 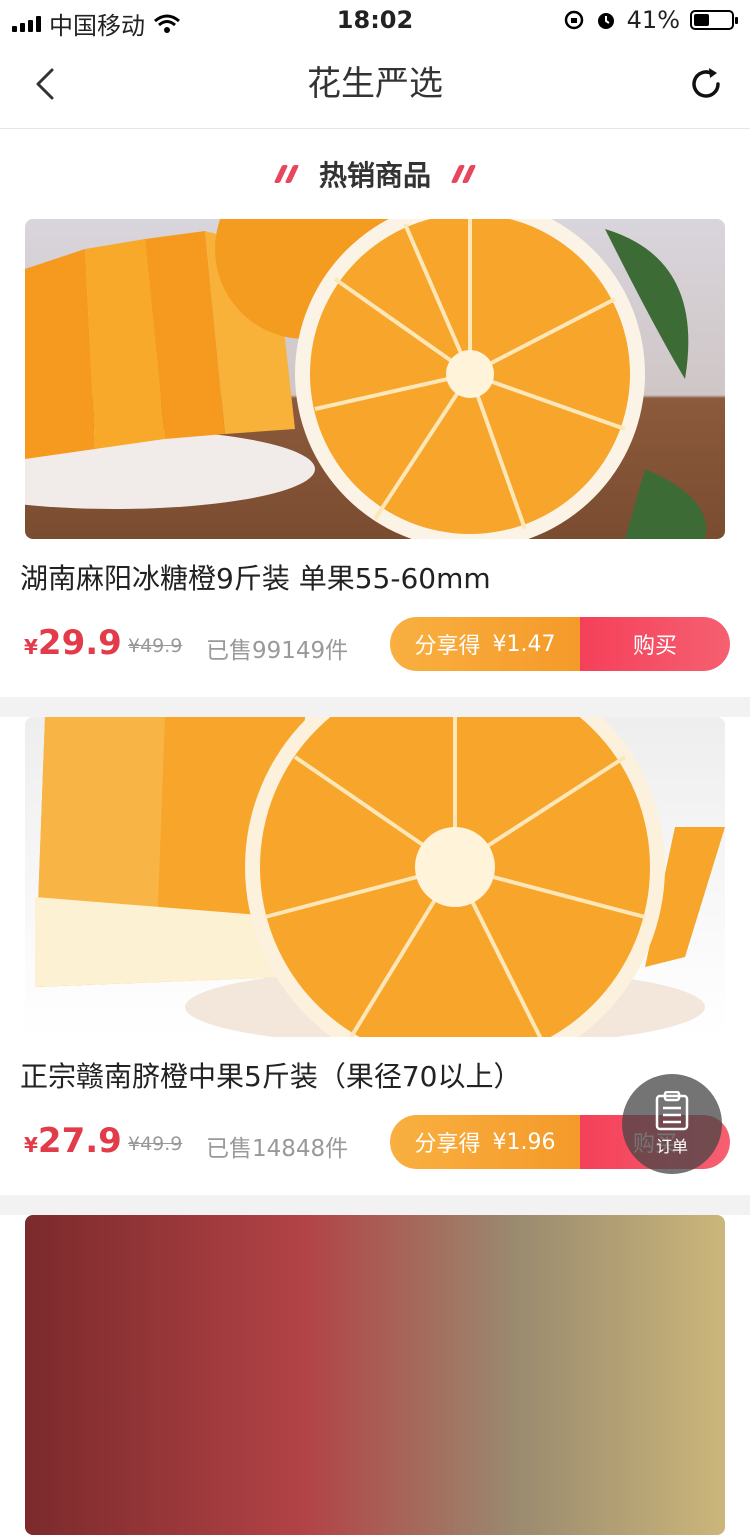 I want to click on page-title: 花生严选, so click(x=375, y=84).